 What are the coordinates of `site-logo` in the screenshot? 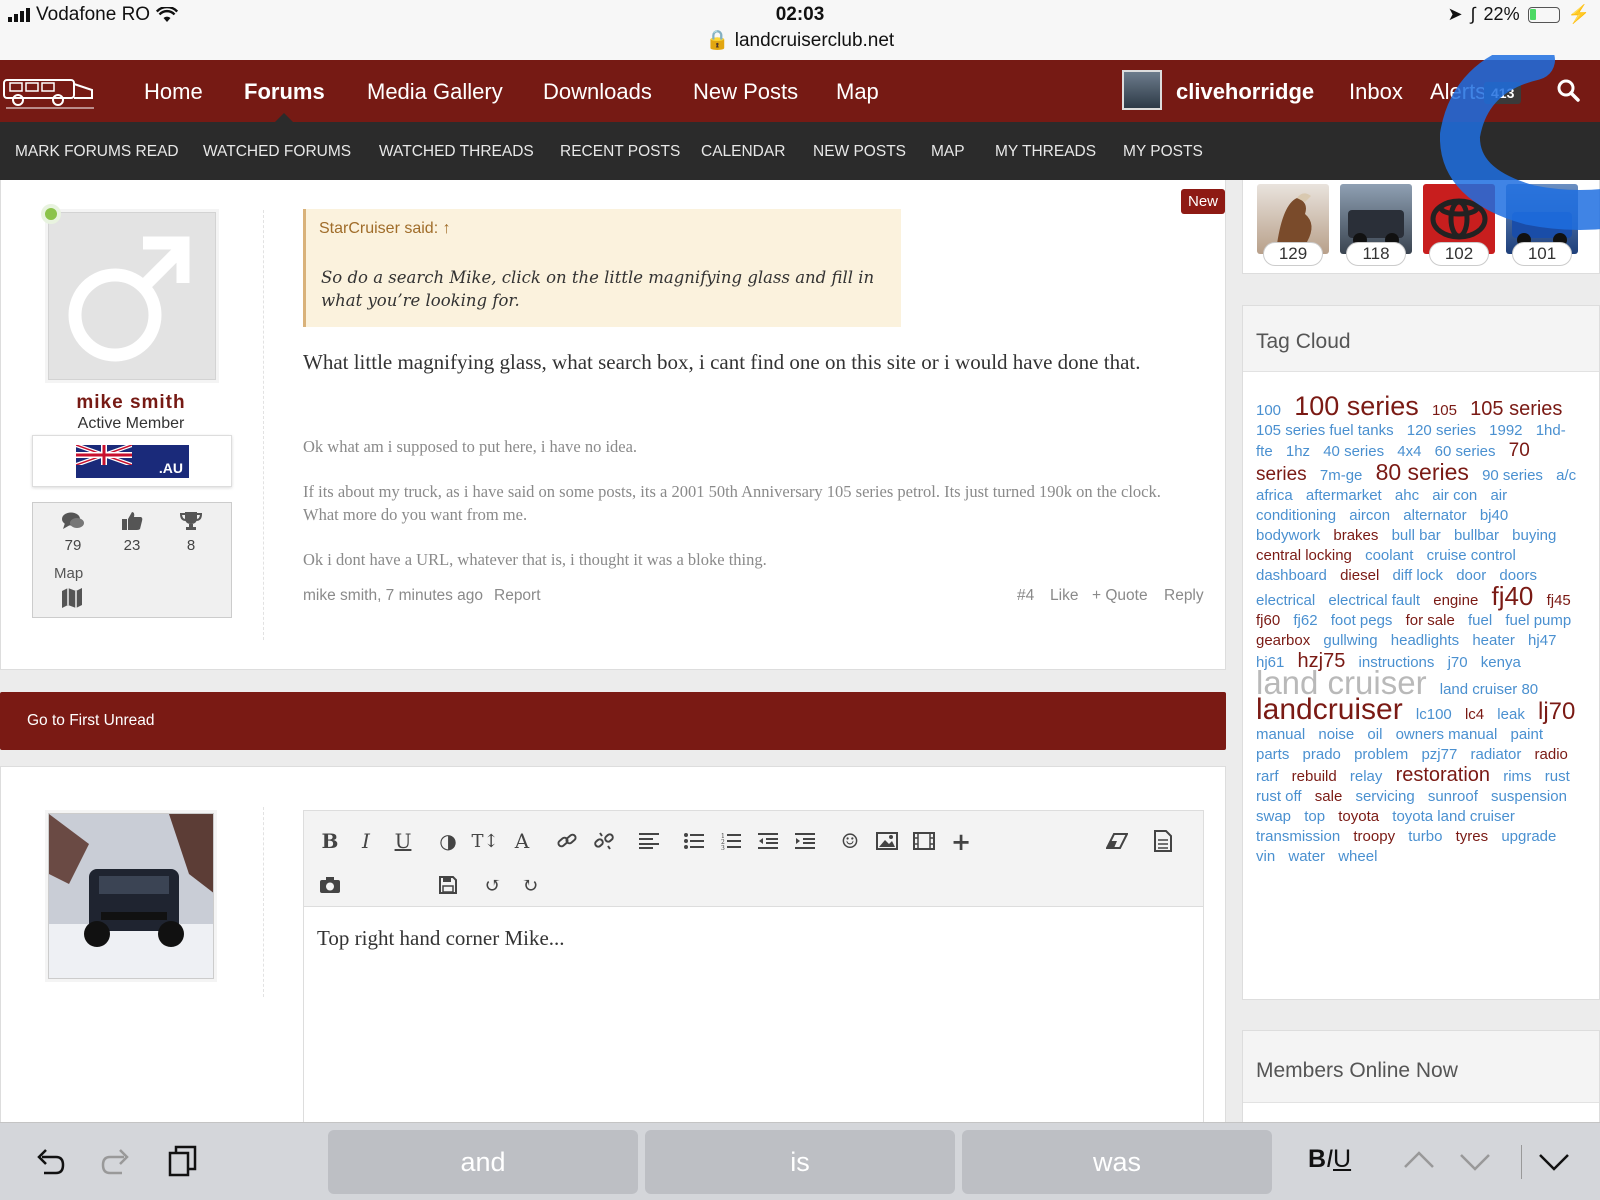 It's located at (50, 91).